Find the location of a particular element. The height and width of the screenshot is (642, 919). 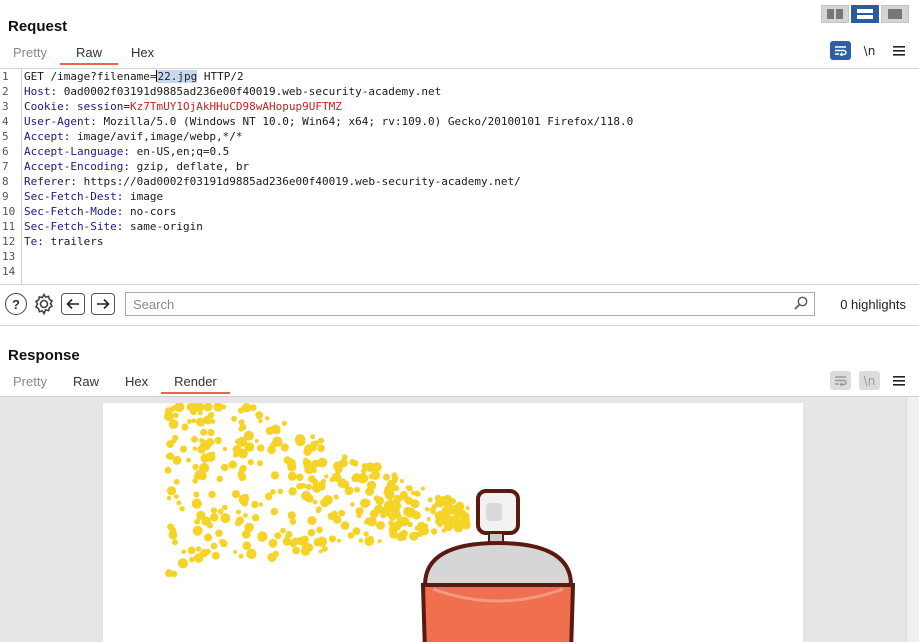

line-number: 5 is located at coordinates (5, 136).